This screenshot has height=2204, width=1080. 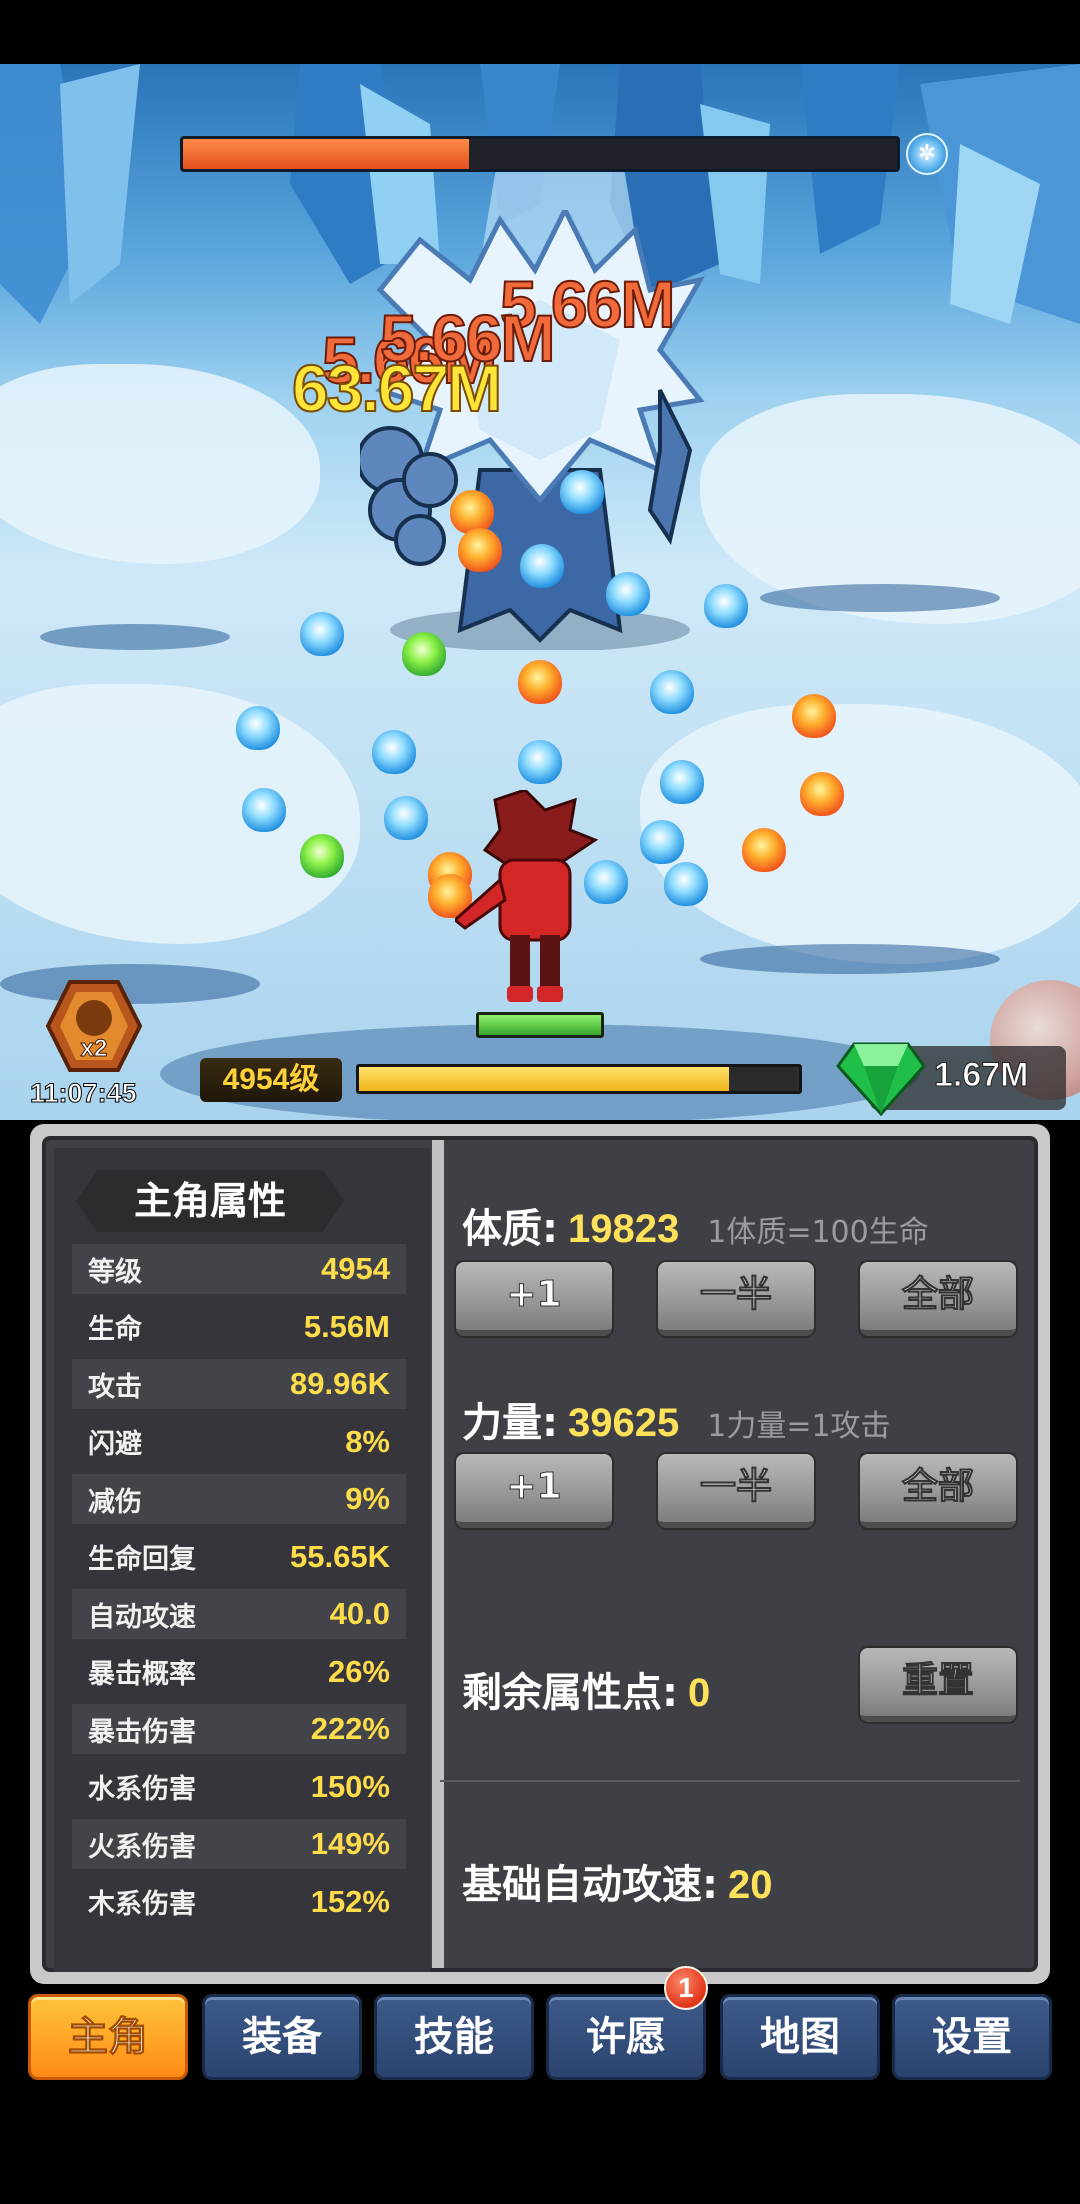 I want to click on stat-label: 暴击概率, so click(x=142, y=1674).